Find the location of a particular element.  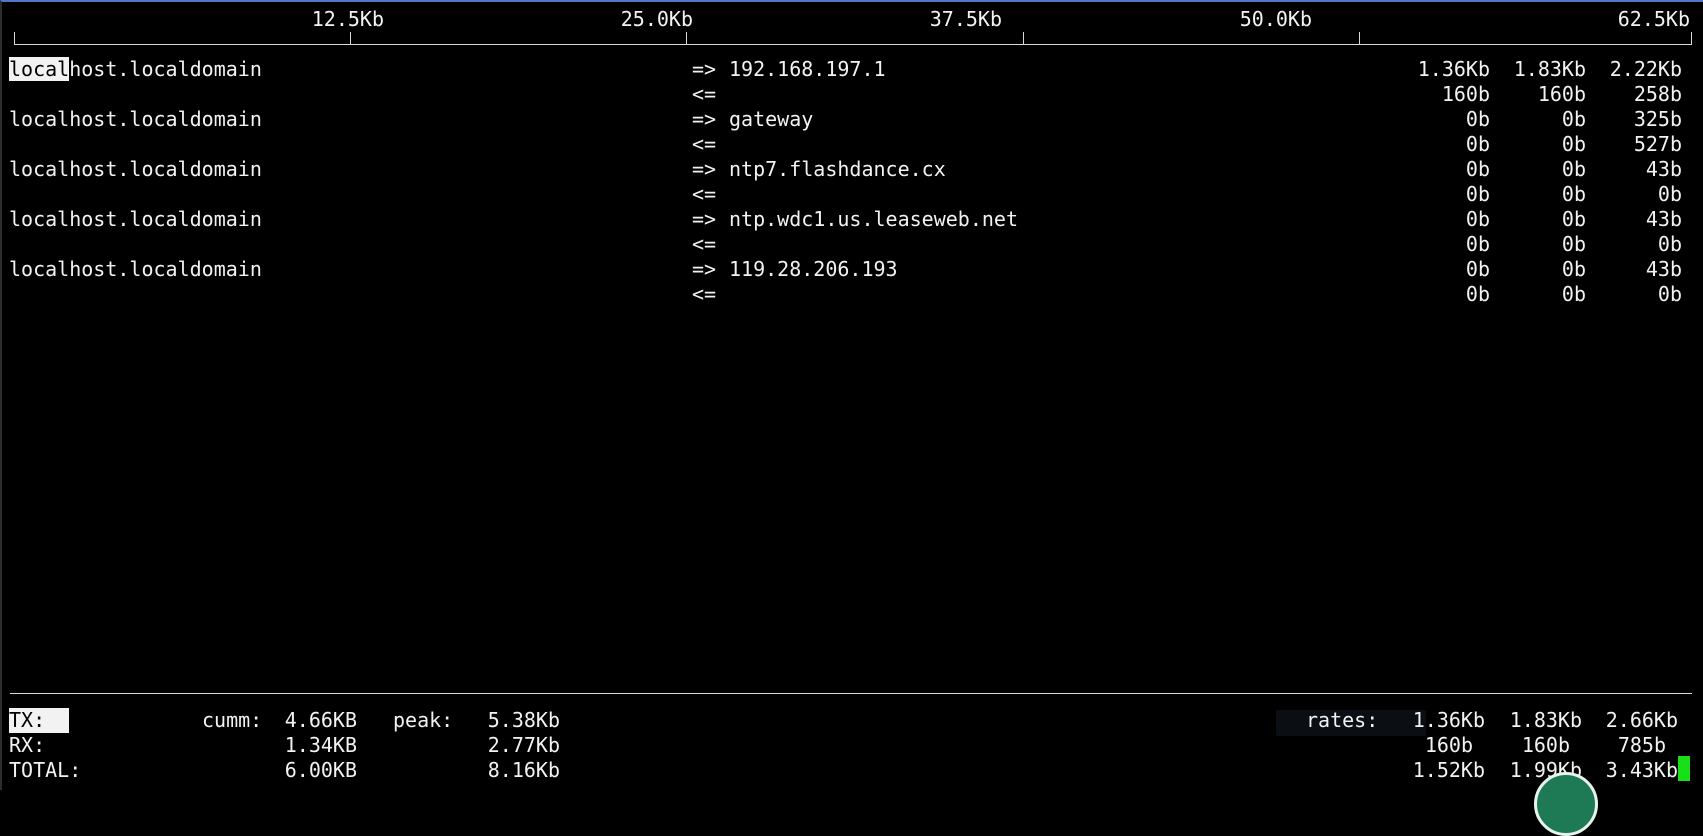

scale-label-3: 37.5Kb is located at coordinates (965, 19).